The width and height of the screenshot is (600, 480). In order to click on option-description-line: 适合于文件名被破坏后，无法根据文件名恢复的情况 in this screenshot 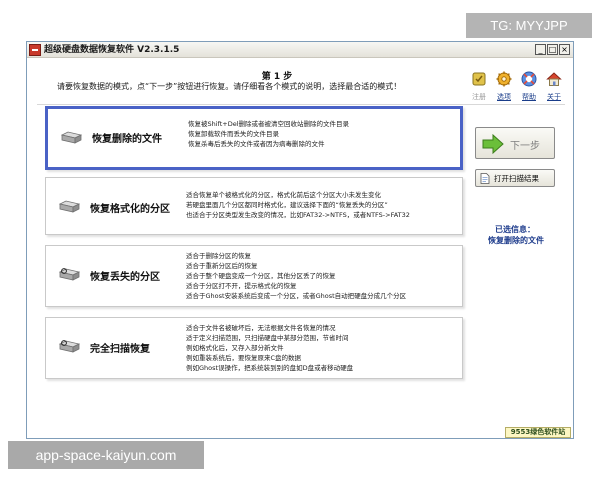, I will do `click(261, 328)`.